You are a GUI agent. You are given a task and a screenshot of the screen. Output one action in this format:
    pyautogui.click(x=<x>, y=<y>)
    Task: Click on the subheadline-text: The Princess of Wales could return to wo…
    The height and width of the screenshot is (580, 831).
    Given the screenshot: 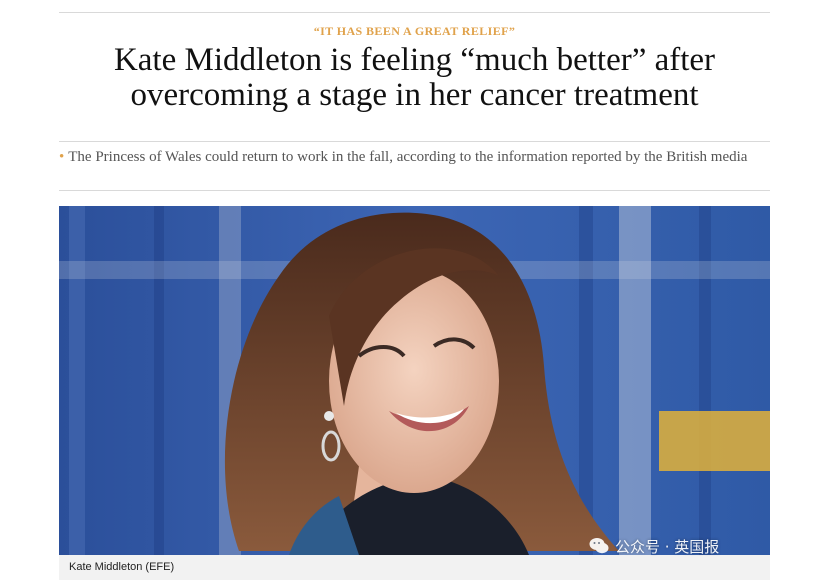 What is the action you would take?
    pyautogui.click(x=408, y=157)
    